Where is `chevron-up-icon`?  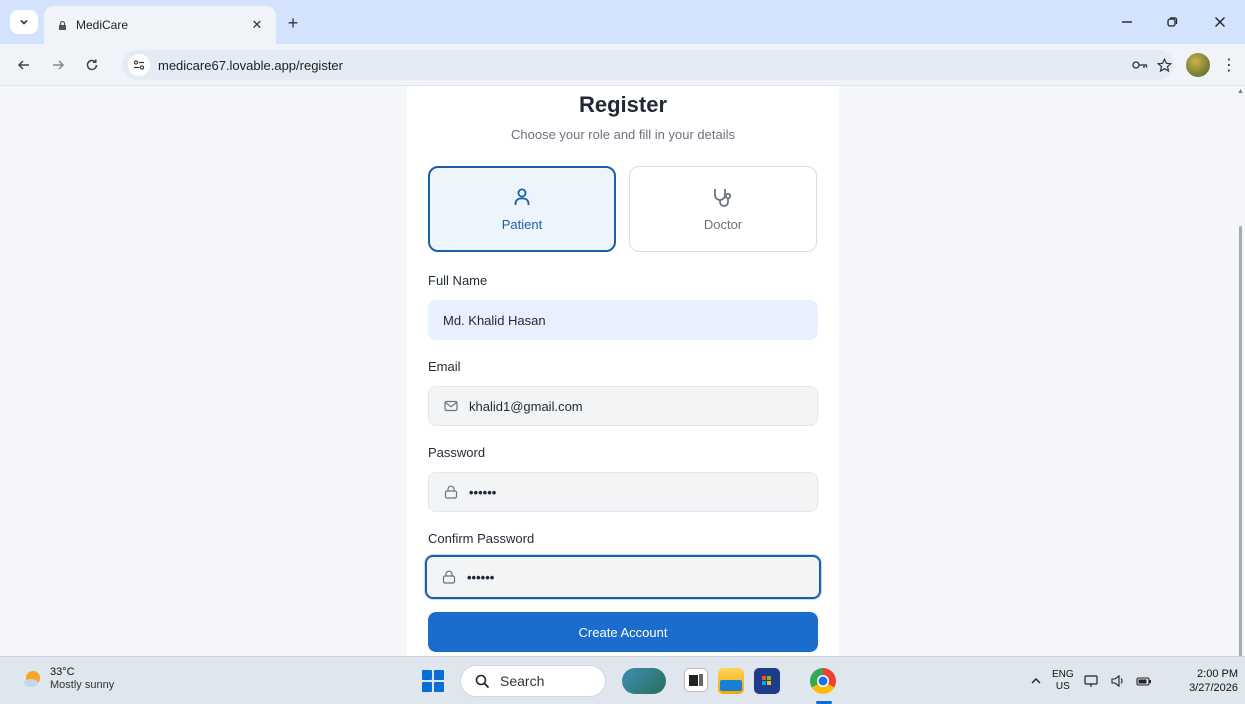 chevron-up-icon is located at coordinates (1036, 681).